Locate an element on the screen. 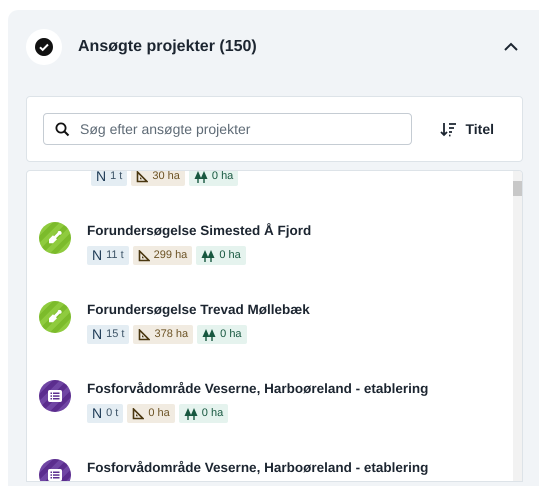  chevron-up-icon is located at coordinates (511, 47).